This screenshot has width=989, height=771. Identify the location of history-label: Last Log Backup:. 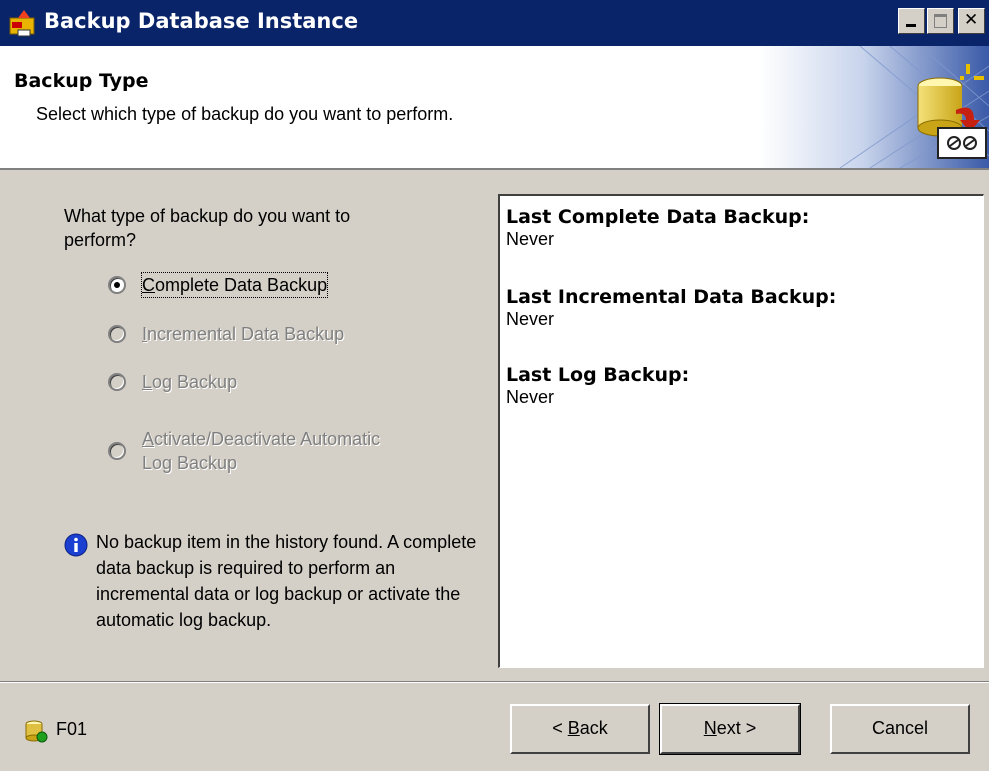
(598, 375).